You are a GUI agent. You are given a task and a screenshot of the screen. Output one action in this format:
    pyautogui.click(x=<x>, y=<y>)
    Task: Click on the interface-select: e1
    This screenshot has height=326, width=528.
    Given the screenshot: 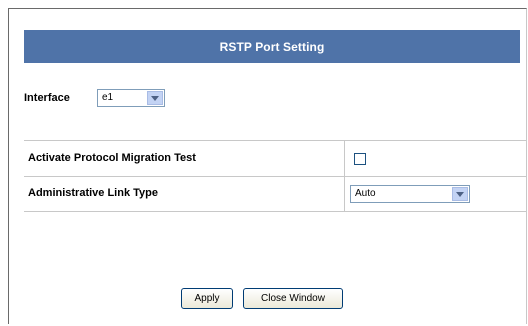 What is the action you would take?
    pyautogui.click(x=131, y=98)
    